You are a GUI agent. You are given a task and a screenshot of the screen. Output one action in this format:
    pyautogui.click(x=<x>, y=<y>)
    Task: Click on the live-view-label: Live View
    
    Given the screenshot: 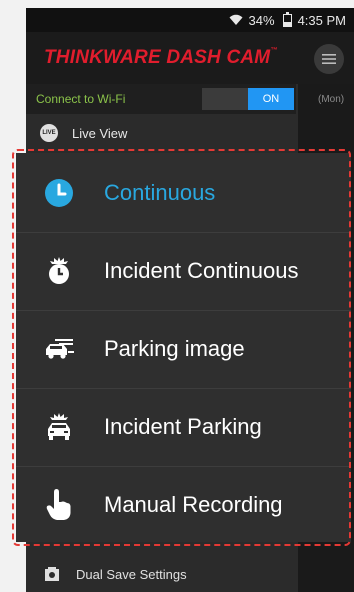 What is the action you would take?
    pyautogui.click(x=100, y=133)
    